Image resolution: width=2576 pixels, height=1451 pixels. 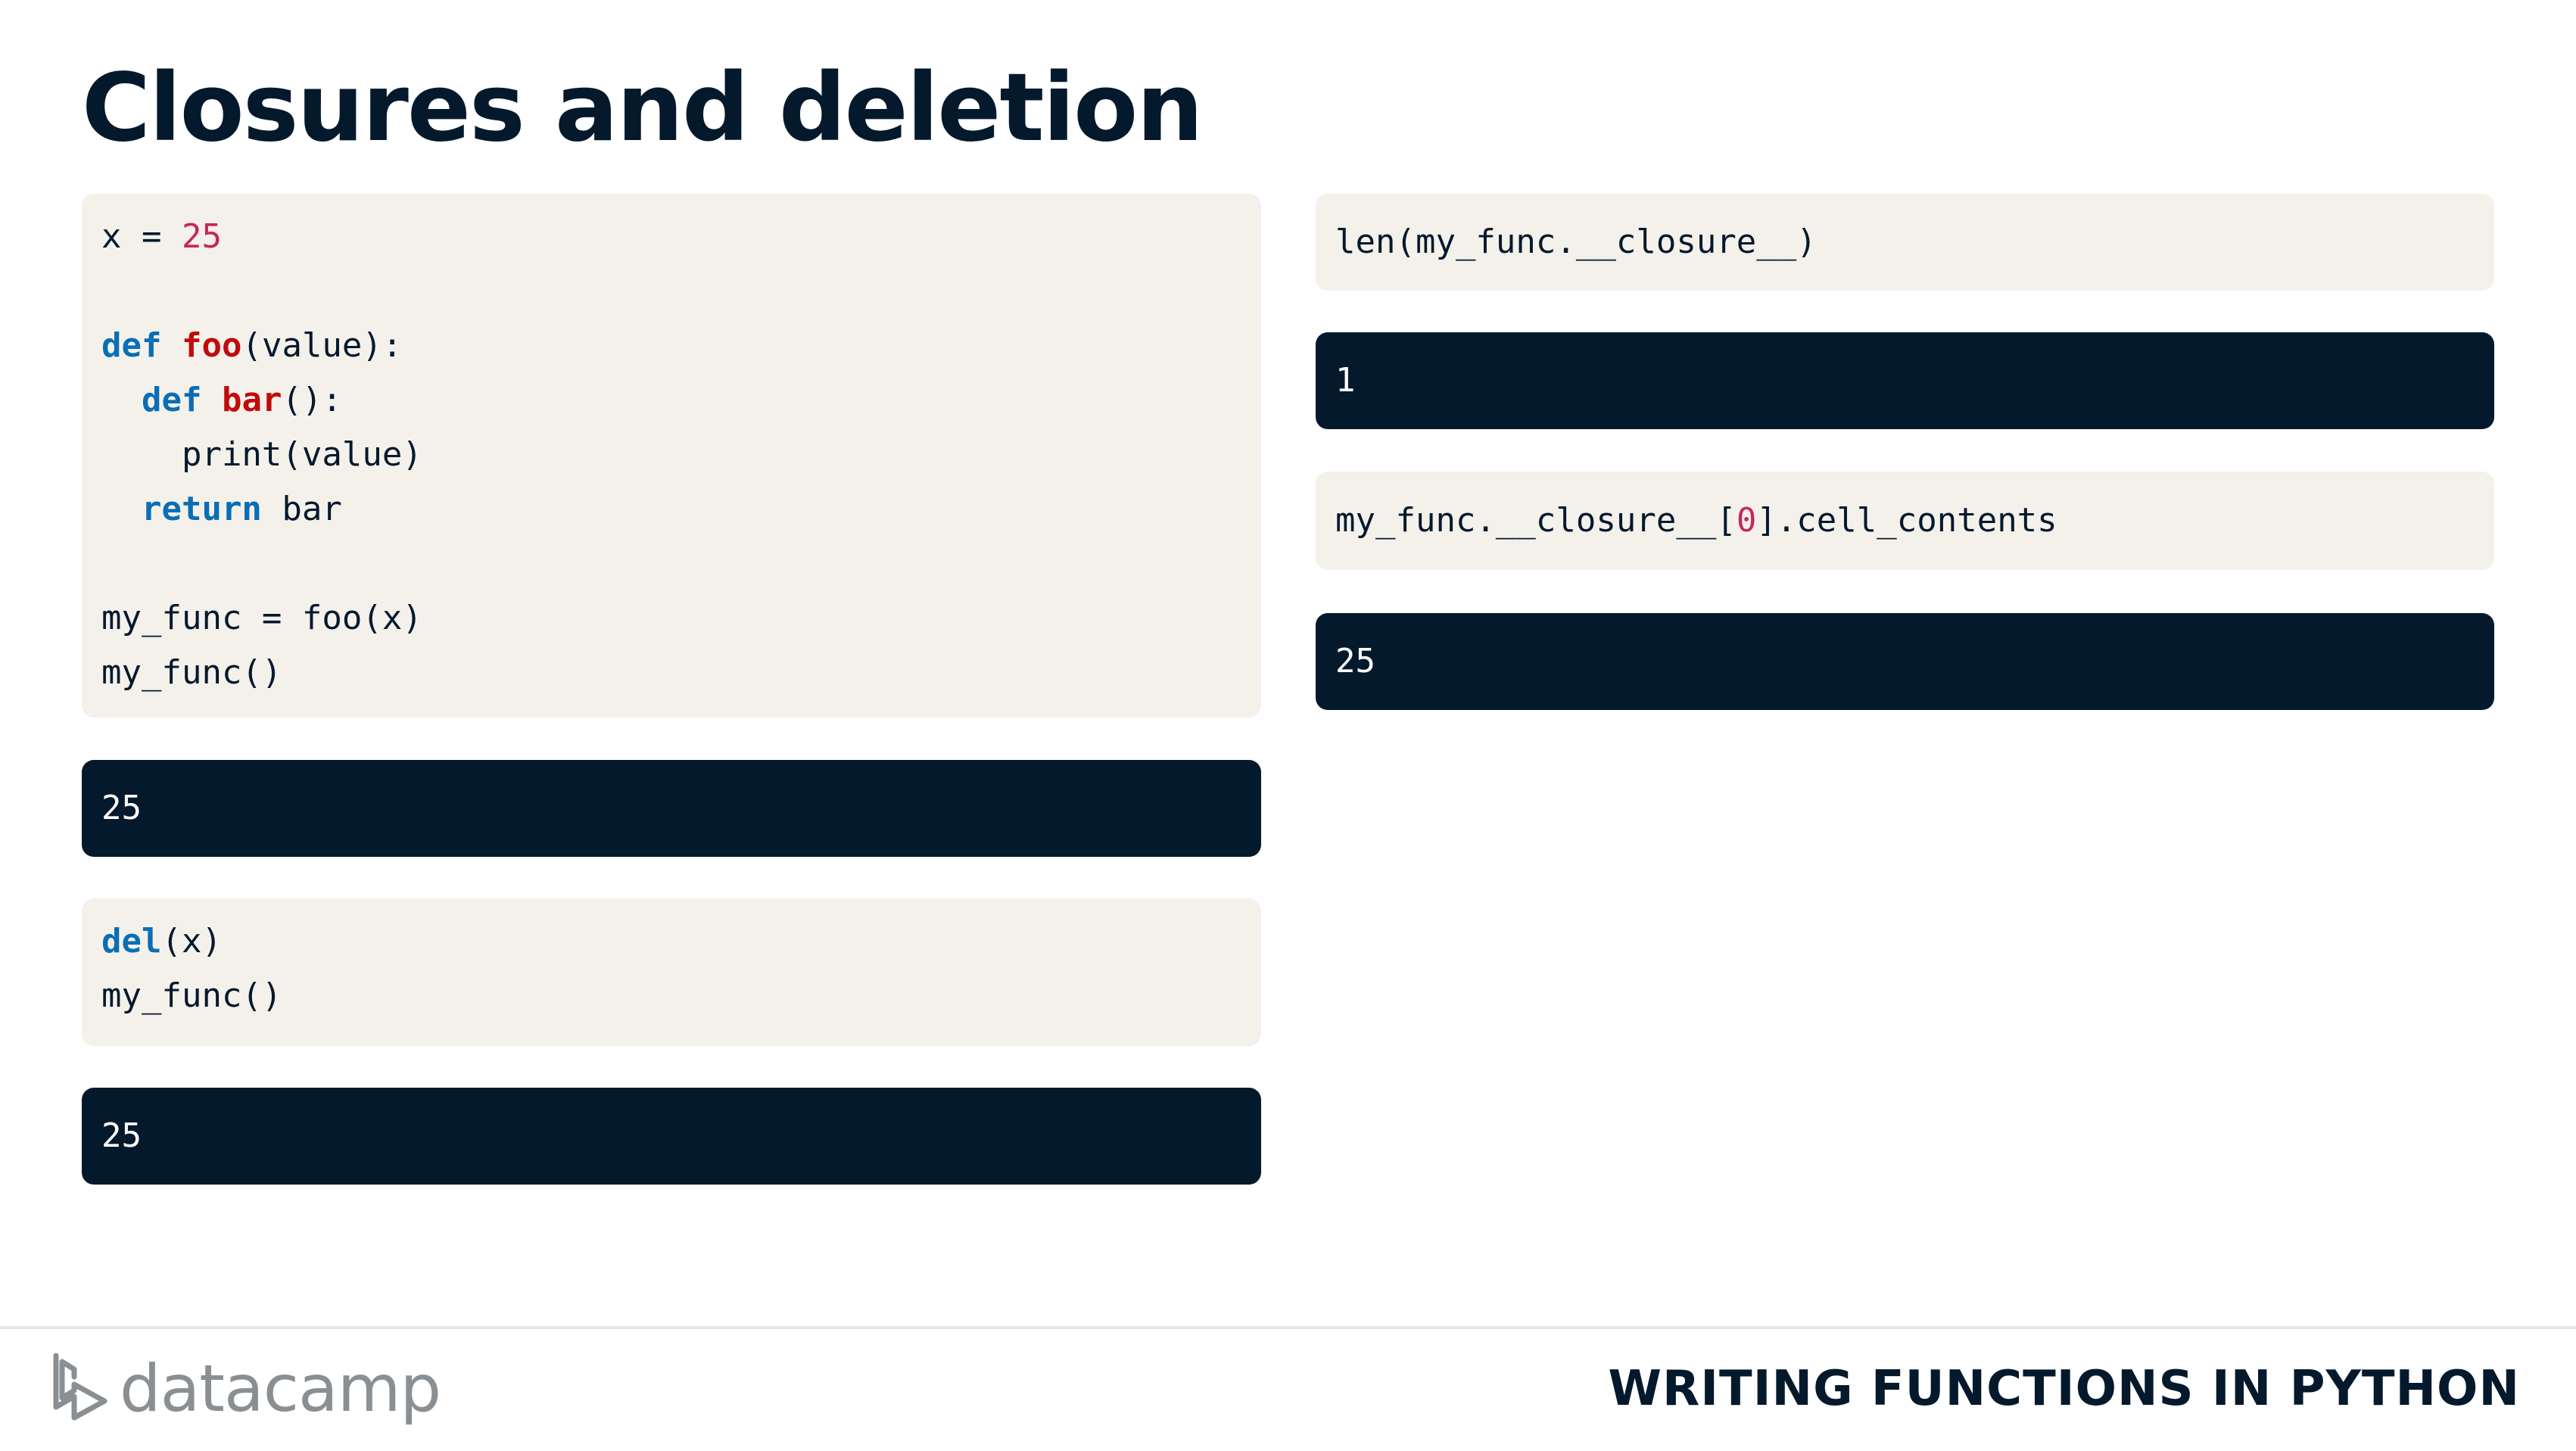 What do you see at coordinates (1576, 242) in the screenshot?
I see `code-token: len(my_func.__closure__)` at bounding box center [1576, 242].